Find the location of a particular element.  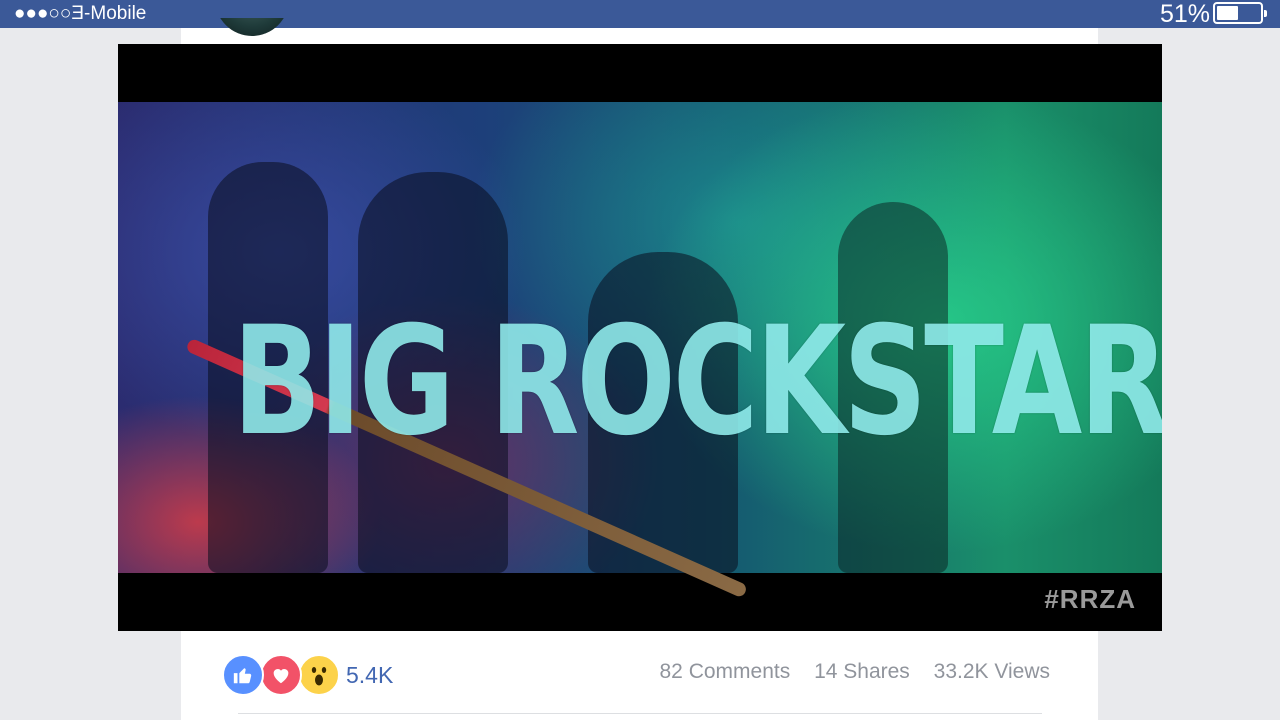

wow-icon is located at coordinates (319, 675).